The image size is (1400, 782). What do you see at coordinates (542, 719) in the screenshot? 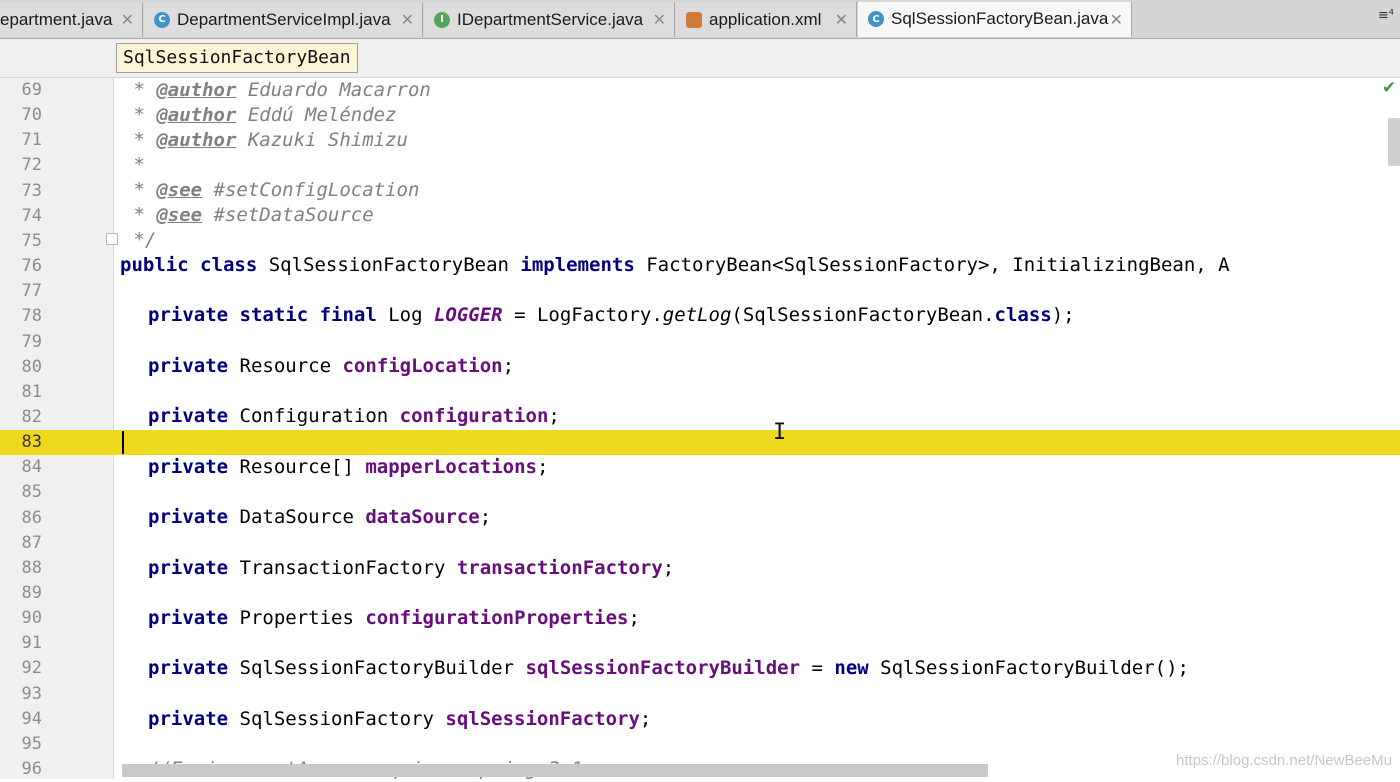
I see `field-name: sqlSessionFactory` at bounding box center [542, 719].